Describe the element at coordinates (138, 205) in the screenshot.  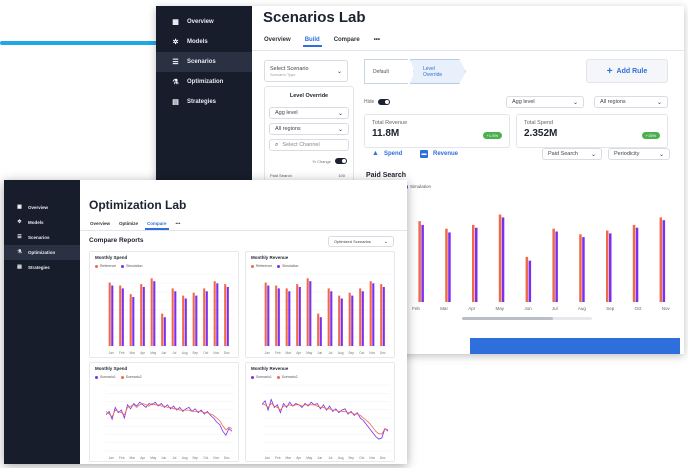
I see `page-title: Optimization Lab` at that location.